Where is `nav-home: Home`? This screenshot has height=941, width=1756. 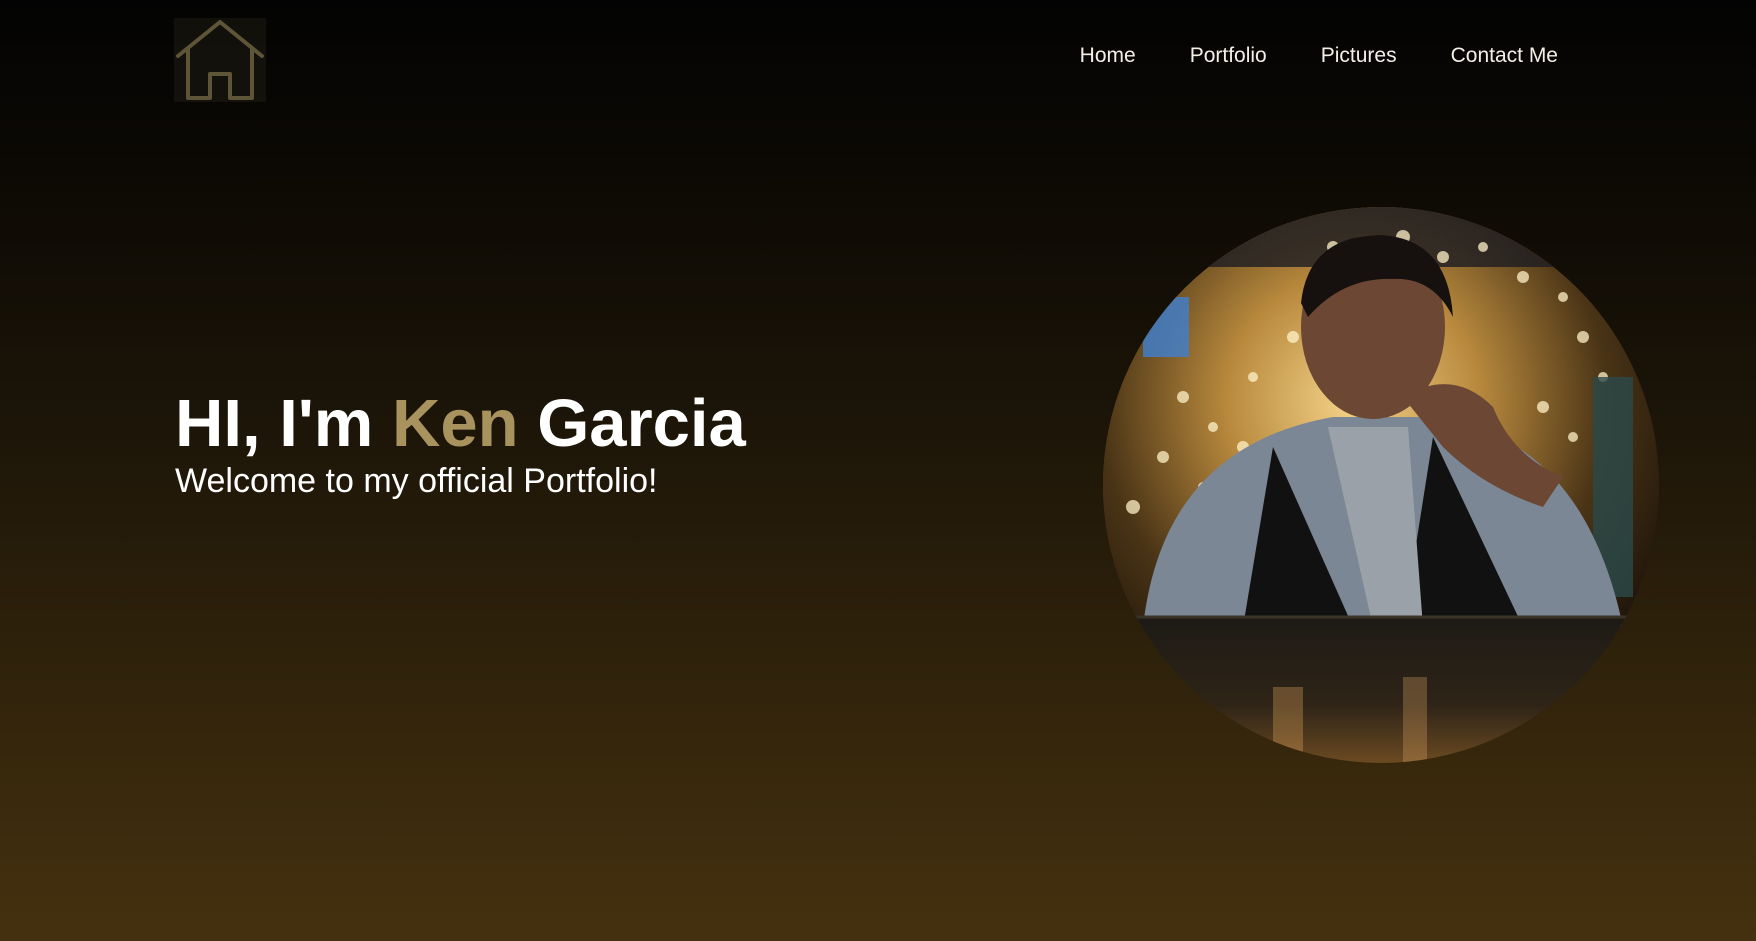 nav-home: Home is located at coordinates (1108, 56).